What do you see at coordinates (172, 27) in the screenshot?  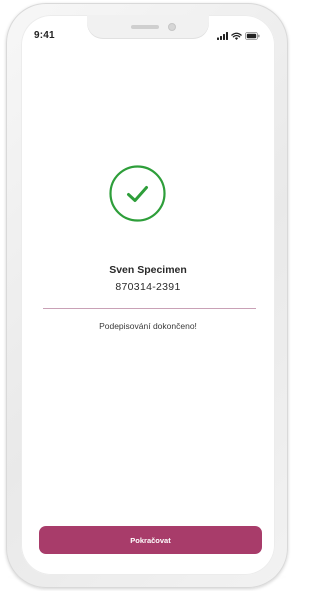 I see `front-camera` at bounding box center [172, 27].